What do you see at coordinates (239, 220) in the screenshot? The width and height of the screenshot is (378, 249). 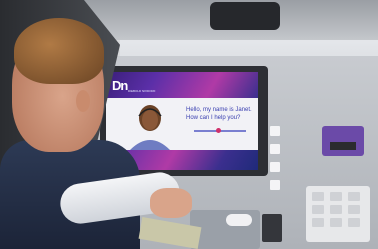 I see `receipt-slot` at bounding box center [239, 220].